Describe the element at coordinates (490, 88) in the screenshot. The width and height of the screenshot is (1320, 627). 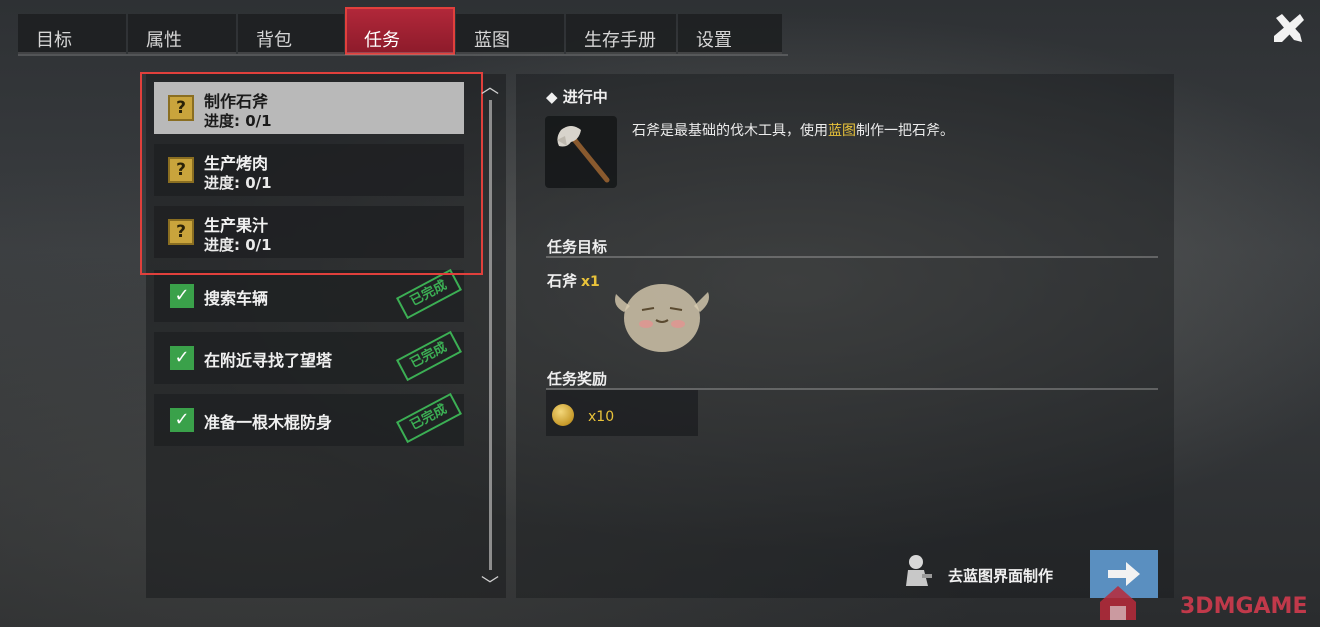
I see `scroll-up-icon: ︿` at that location.